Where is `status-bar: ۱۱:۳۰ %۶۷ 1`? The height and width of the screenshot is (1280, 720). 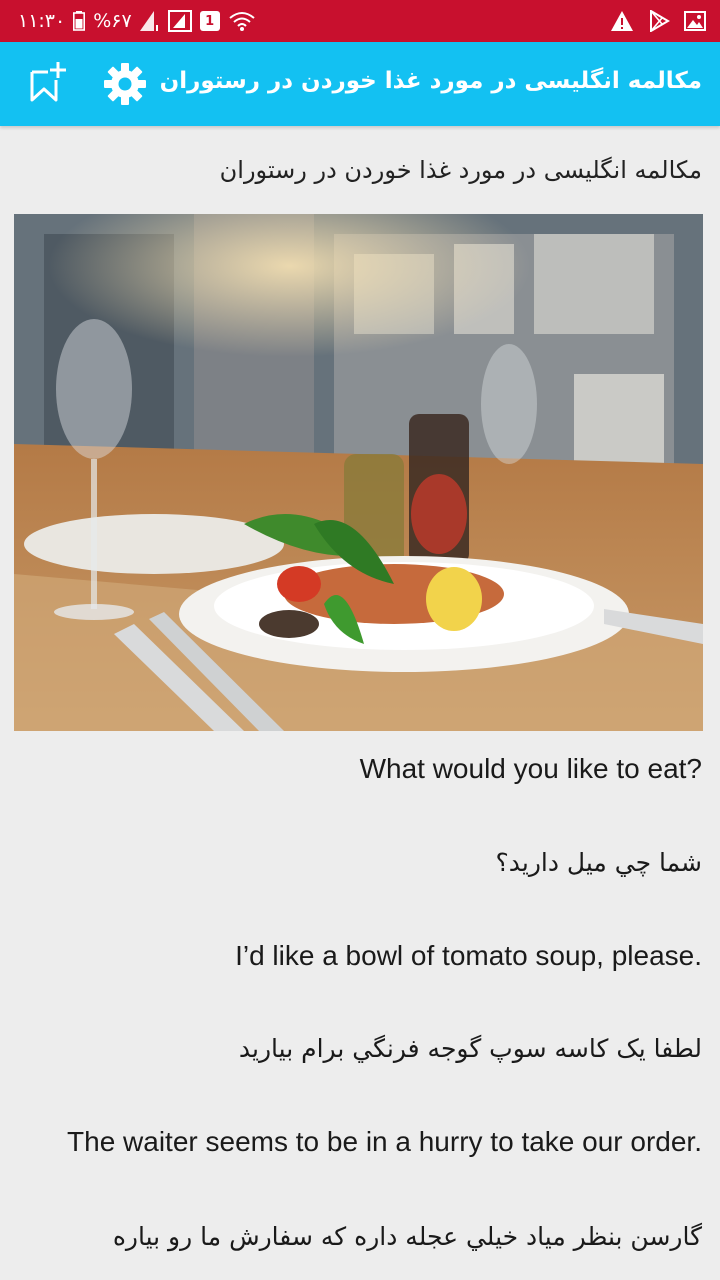
status-bar: ۱۱:۳۰ %۶۷ 1 is located at coordinates (360, 21).